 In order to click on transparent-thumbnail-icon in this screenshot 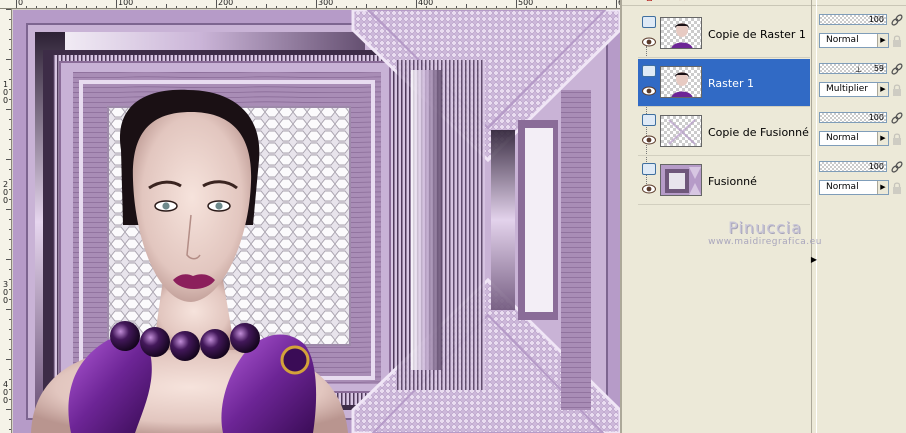, I will do `click(681, 131)`.